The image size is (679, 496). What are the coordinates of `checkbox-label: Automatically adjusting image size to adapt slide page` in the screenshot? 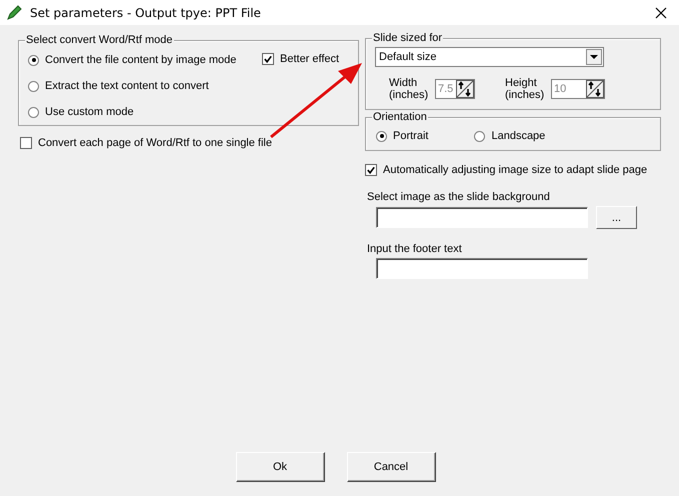 It's located at (515, 170).